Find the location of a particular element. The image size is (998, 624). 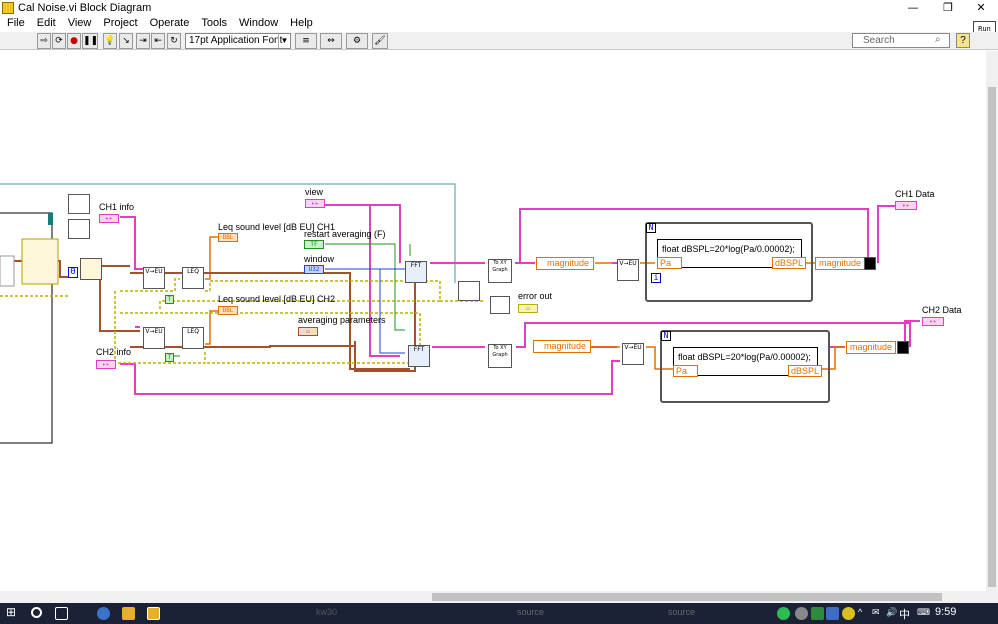

window-terminal: U32 is located at coordinates (314, 269).